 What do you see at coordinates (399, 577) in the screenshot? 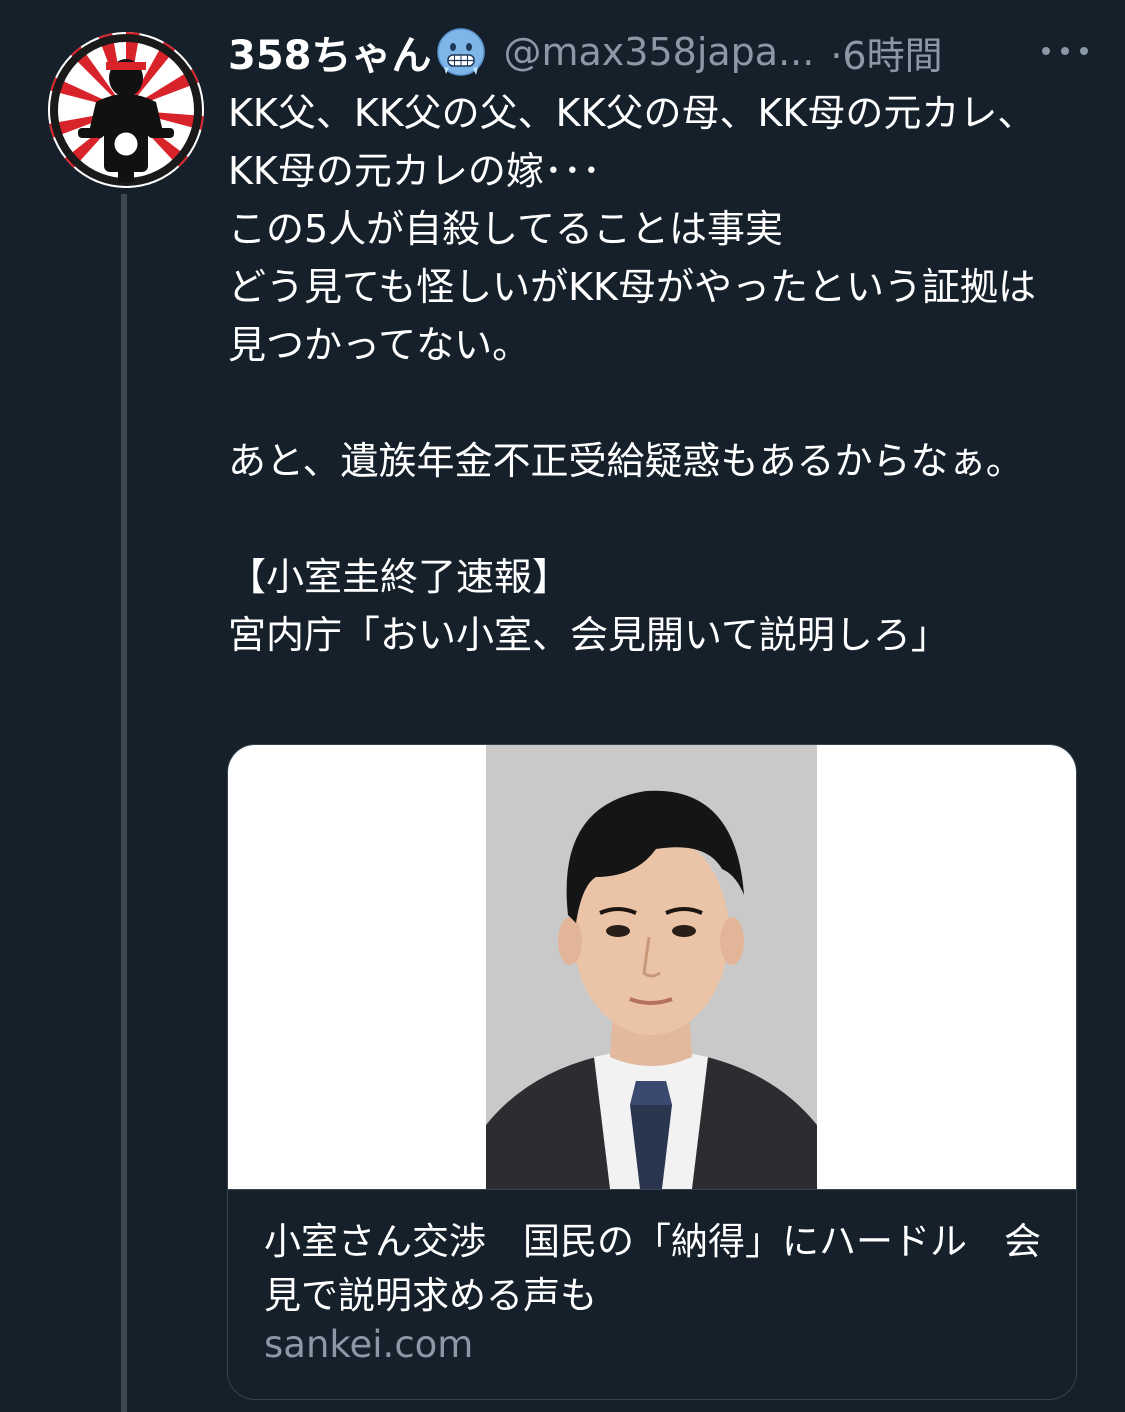
I see `tweet-text-line: 【小室圭終了速報】` at bounding box center [399, 577].